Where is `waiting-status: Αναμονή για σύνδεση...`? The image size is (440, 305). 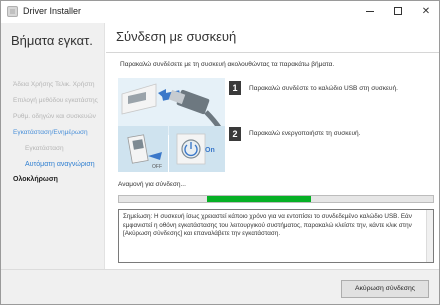 waiting-status: Αναμονή για σύνδεση... is located at coordinates (152, 184).